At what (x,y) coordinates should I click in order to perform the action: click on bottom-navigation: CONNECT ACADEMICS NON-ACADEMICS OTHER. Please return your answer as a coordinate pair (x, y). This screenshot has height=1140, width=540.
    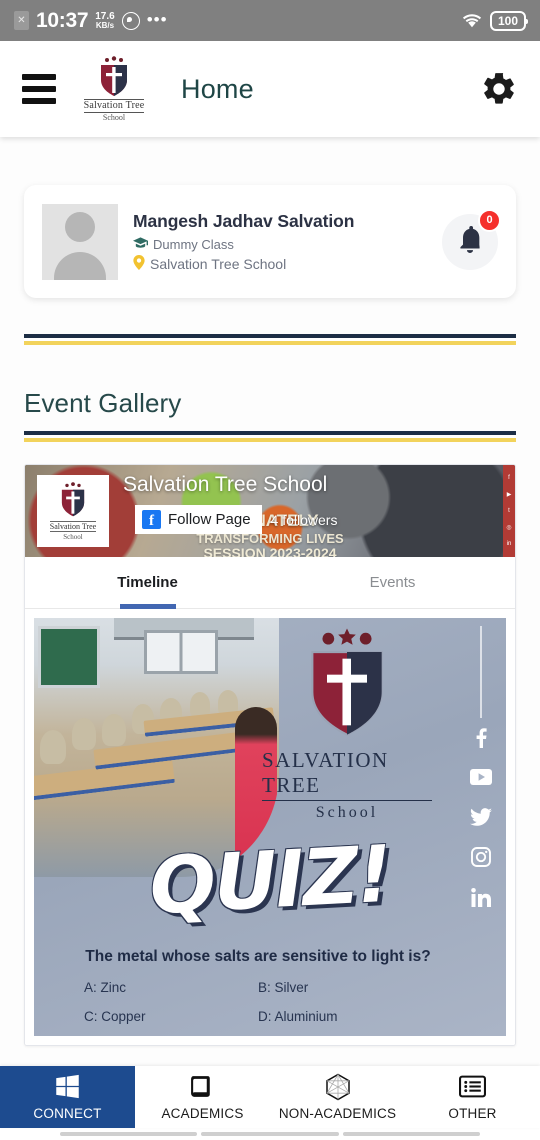
    Looking at the image, I should click on (270, 1097).